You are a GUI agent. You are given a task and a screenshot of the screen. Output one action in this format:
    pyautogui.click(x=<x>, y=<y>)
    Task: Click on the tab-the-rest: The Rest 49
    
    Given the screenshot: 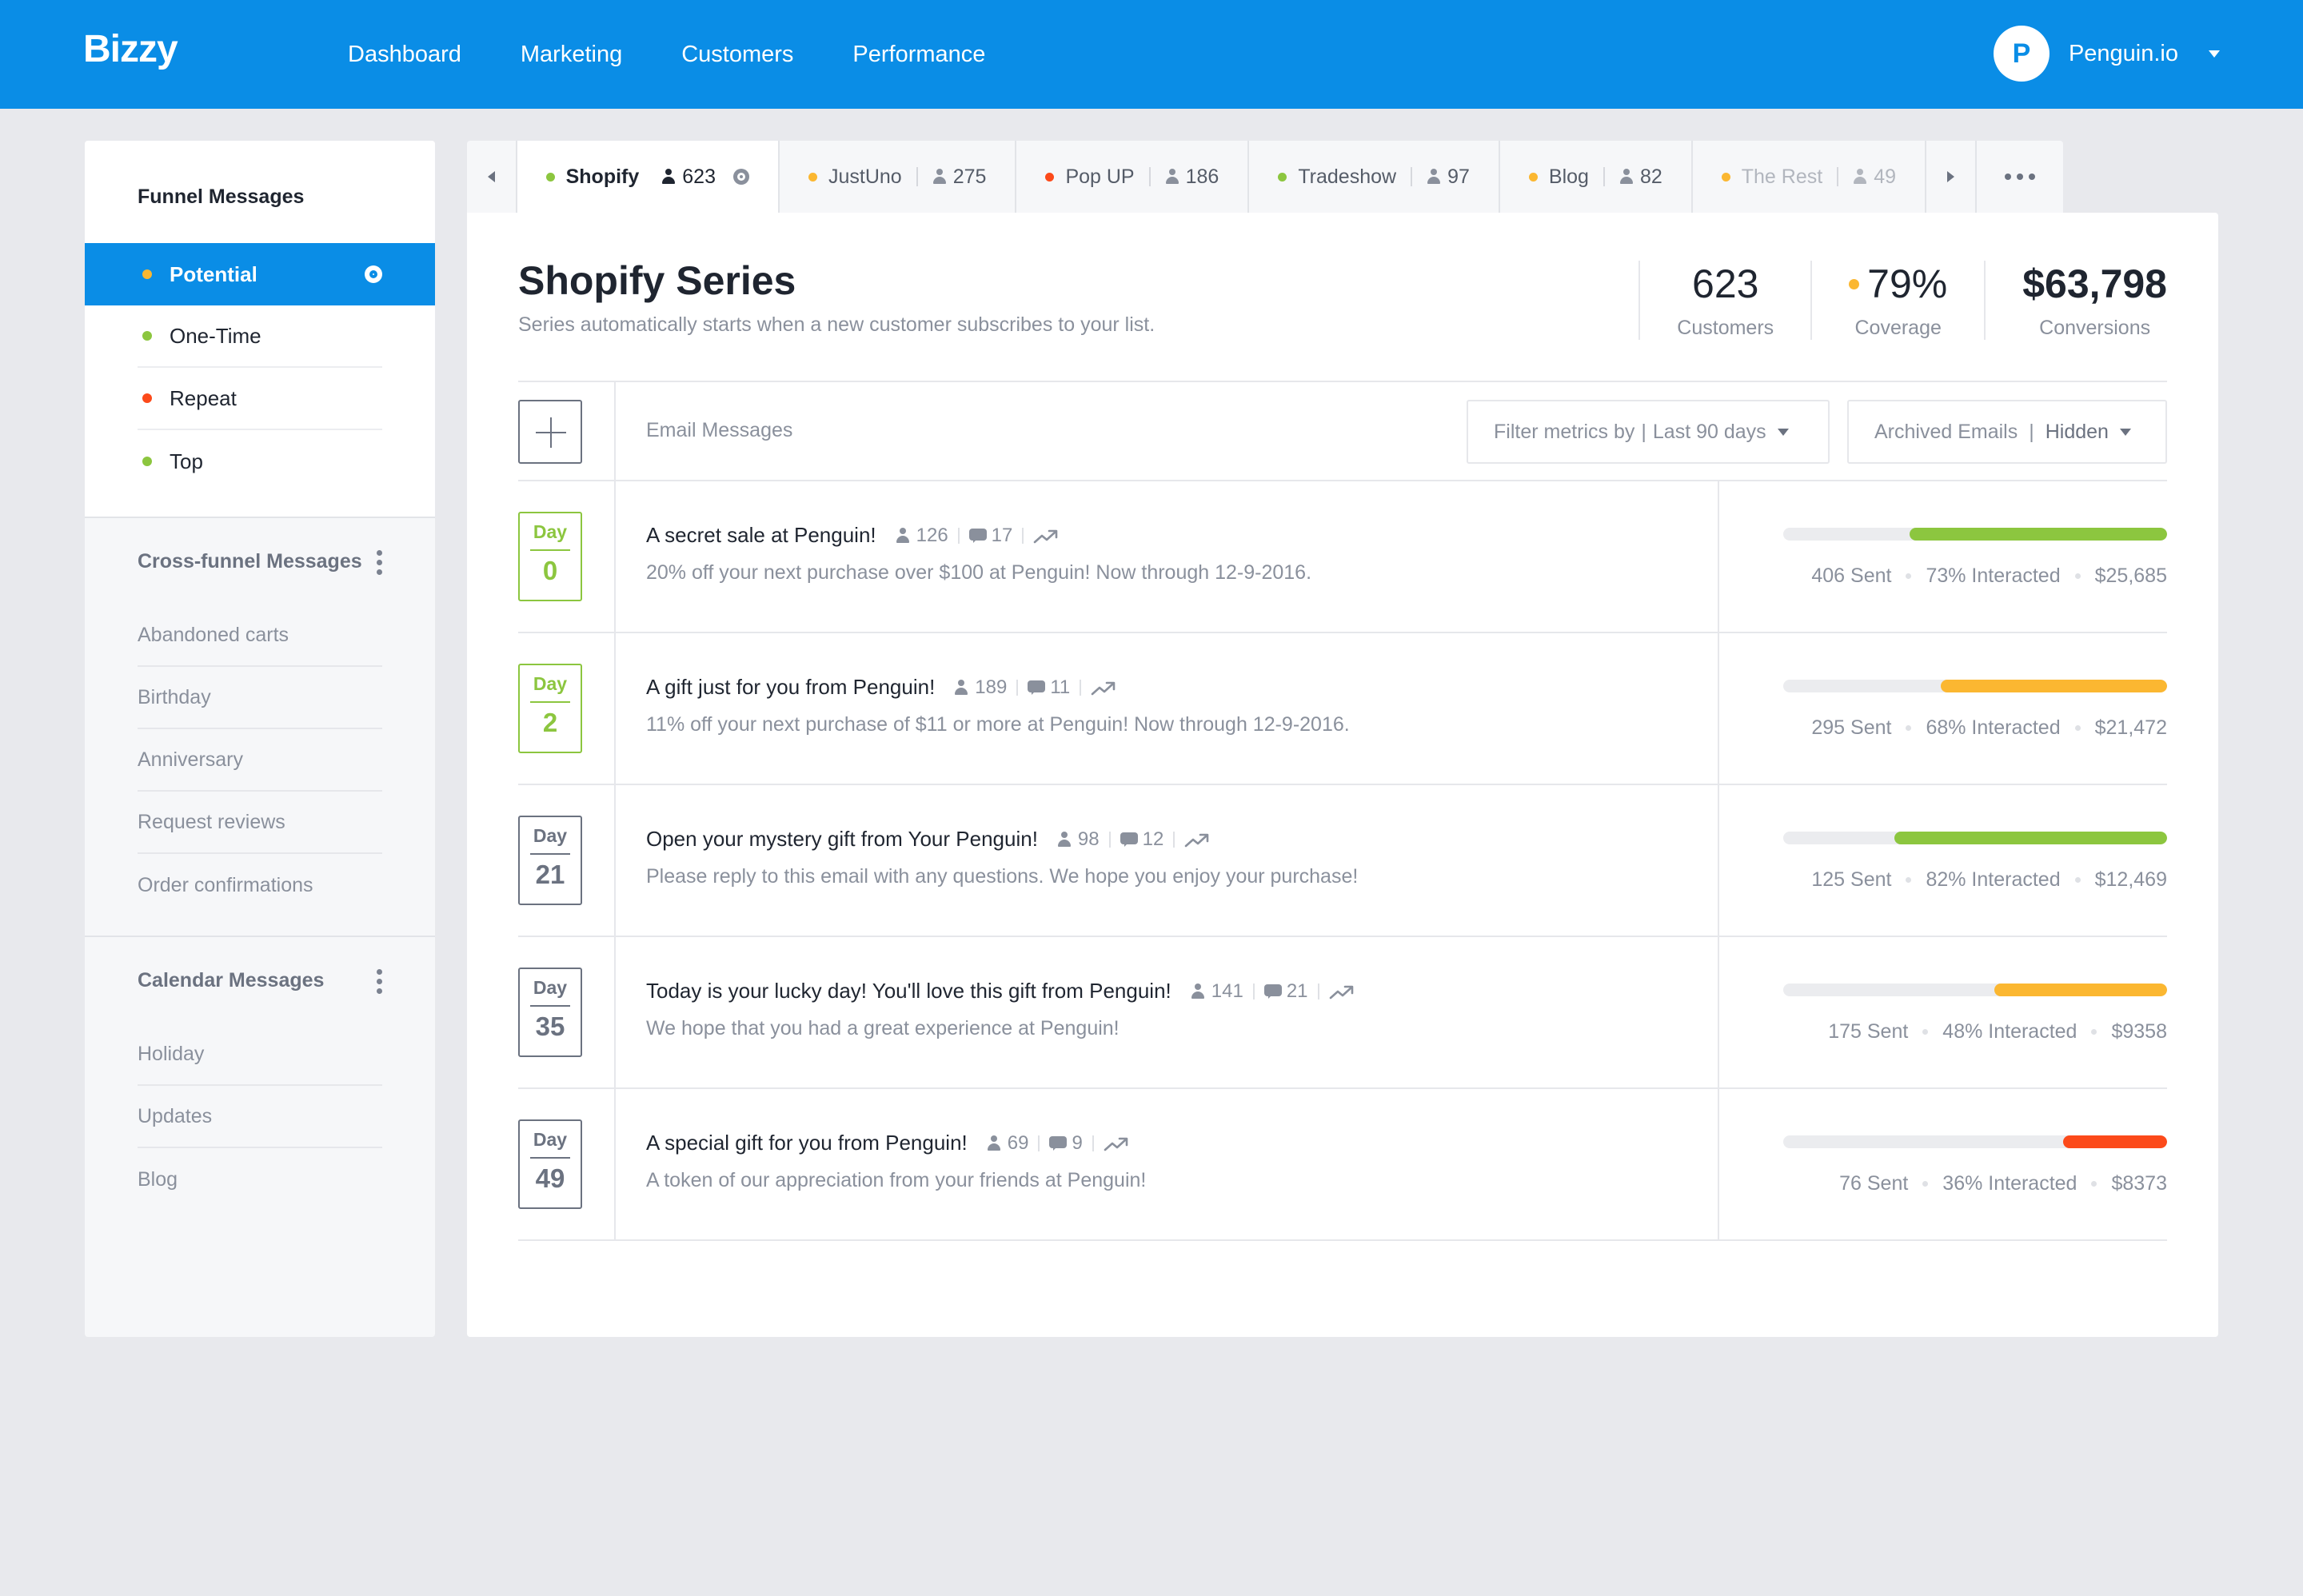 What is the action you would take?
    pyautogui.click(x=1810, y=177)
    